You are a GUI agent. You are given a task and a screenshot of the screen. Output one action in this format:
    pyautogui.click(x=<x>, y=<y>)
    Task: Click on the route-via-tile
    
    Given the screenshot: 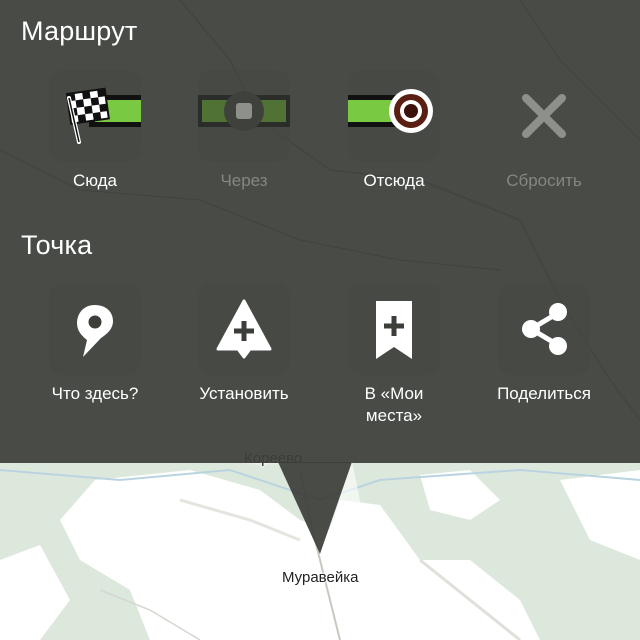 What is the action you would take?
    pyautogui.click(x=244, y=116)
    